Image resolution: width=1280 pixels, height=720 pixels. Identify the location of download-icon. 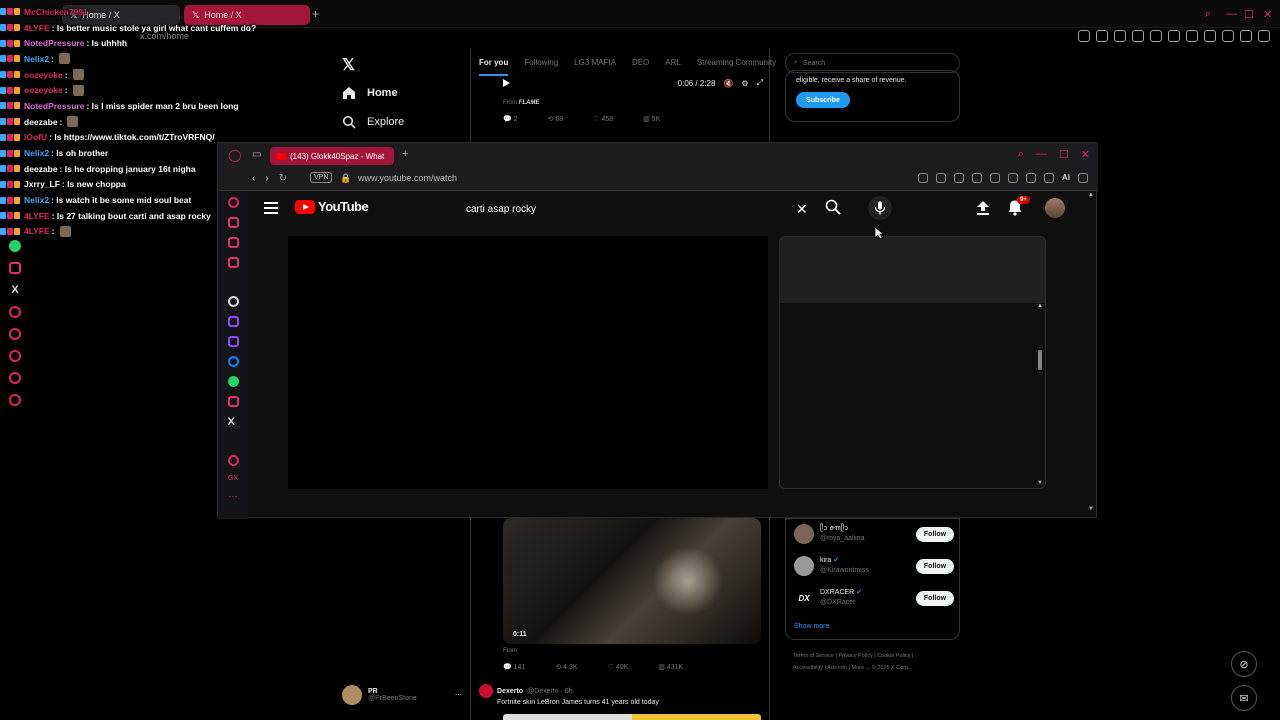
(1228, 36).